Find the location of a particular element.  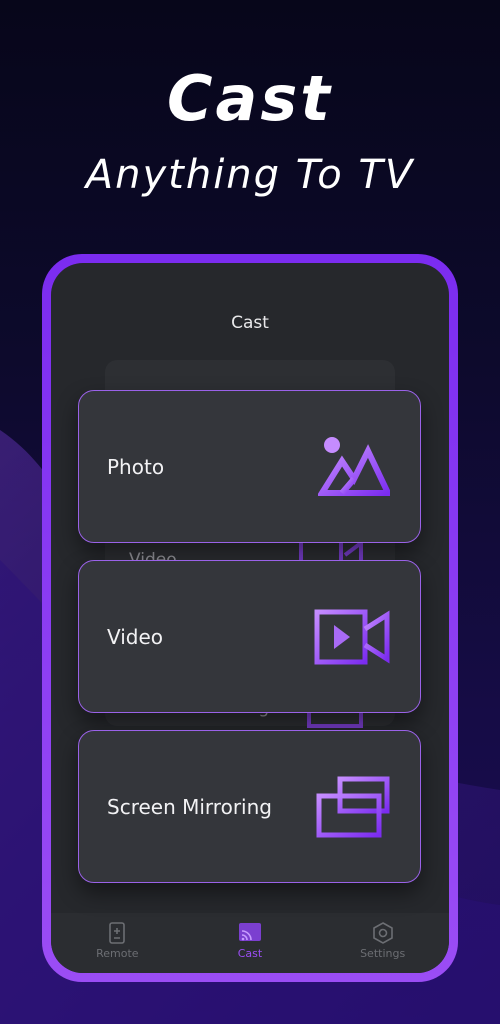

video-icon is located at coordinates (352, 636).